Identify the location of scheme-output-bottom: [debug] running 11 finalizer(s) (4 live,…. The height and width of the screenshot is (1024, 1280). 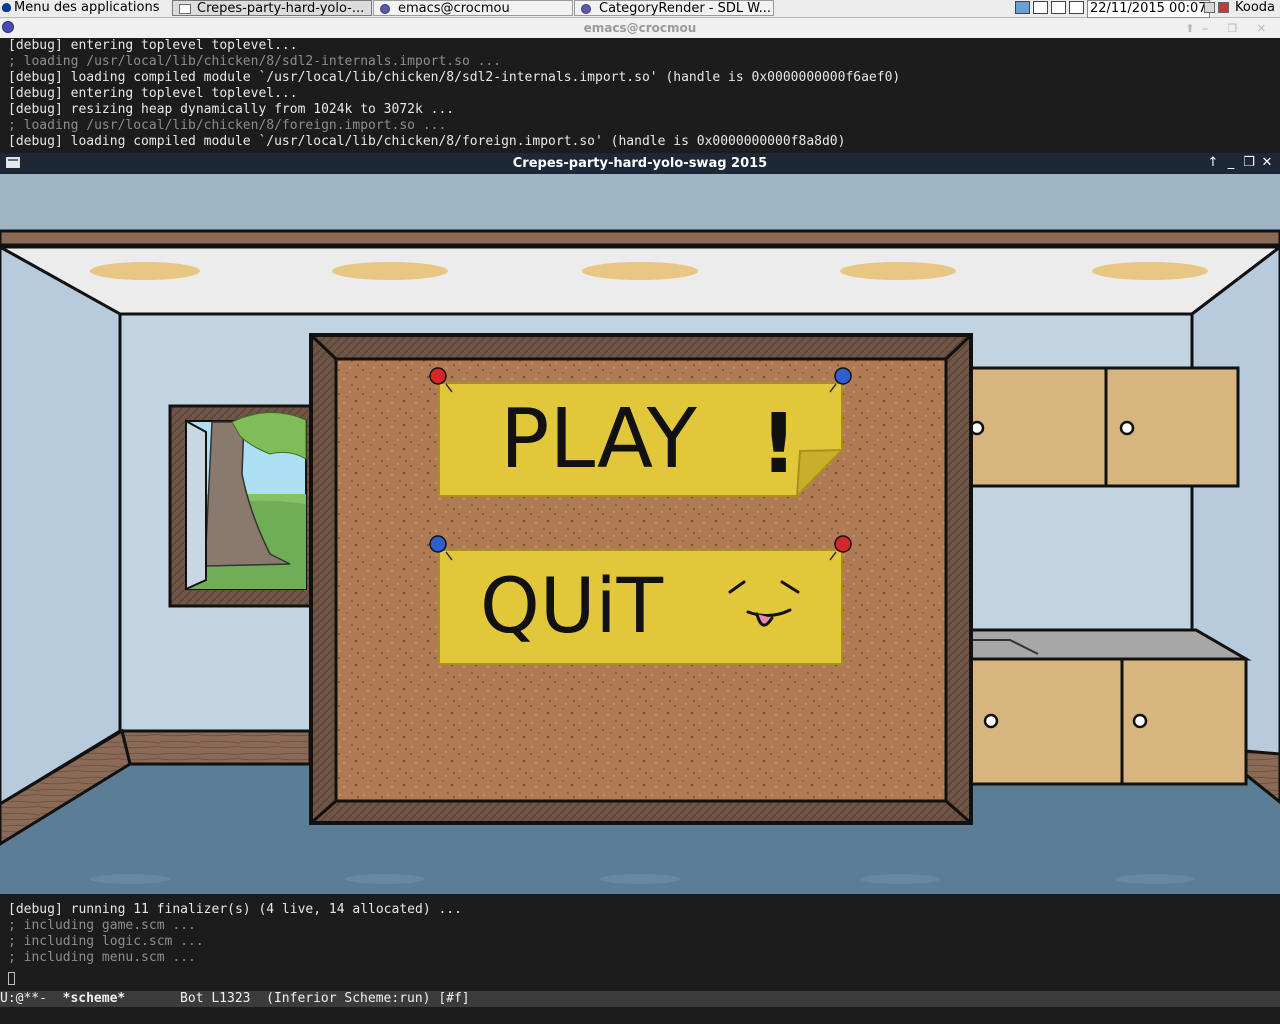
(640, 946).